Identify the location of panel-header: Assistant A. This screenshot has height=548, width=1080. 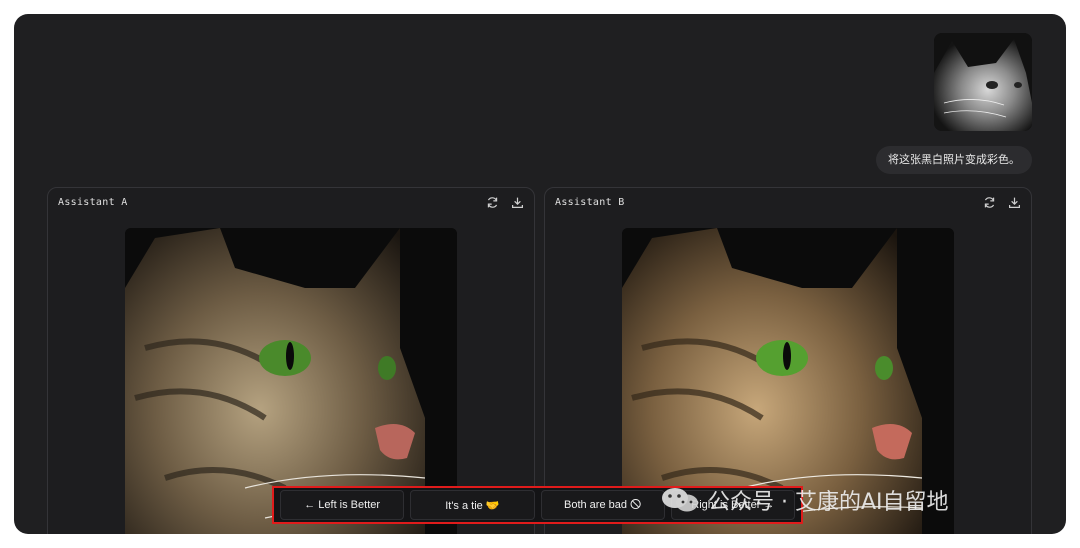
(291, 203).